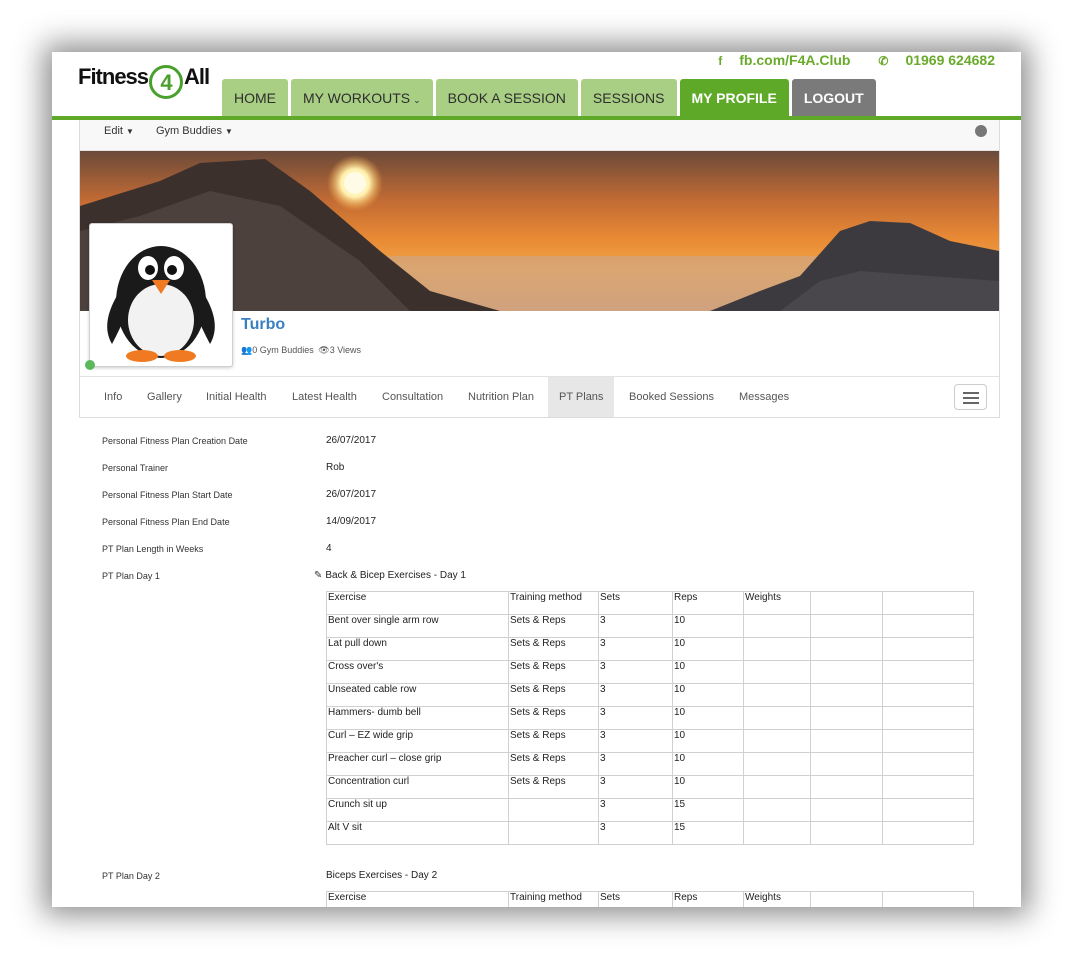 The height and width of the screenshot is (959, 1073). Describe the element at coordinates (581, 397) in the screenshot. I see `tab-pt-plans: PT Plans` at that location.